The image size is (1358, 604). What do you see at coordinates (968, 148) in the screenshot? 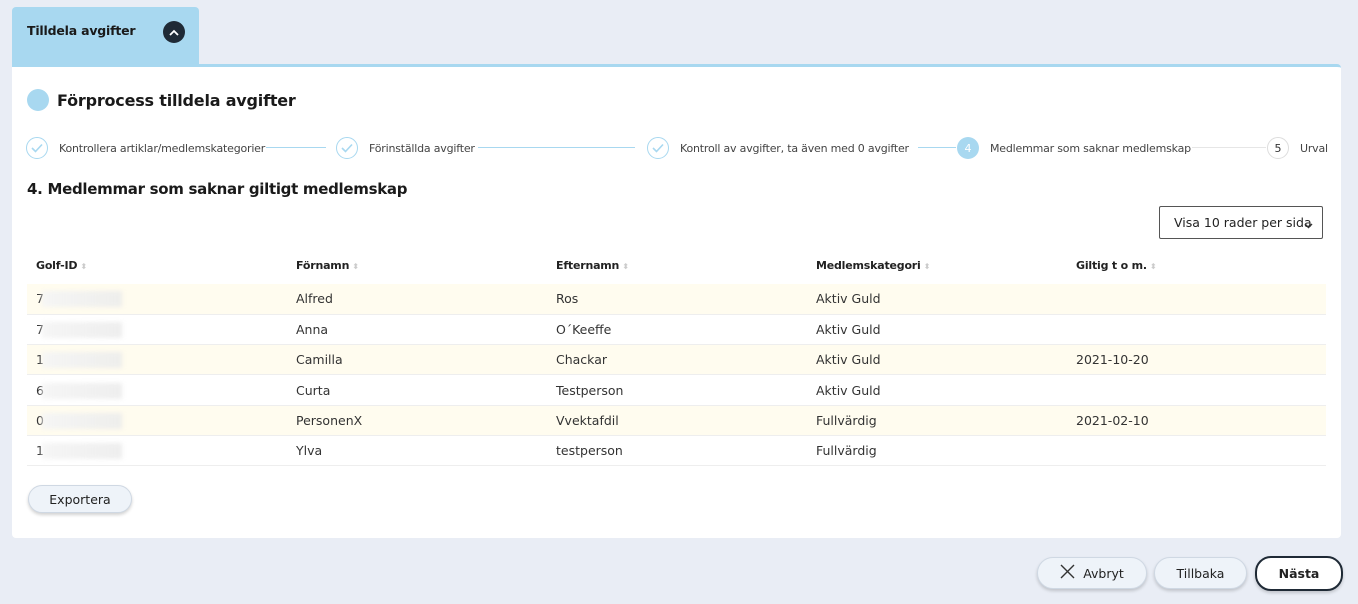
I see `step-number: 4` at bounding box center [968, 148].